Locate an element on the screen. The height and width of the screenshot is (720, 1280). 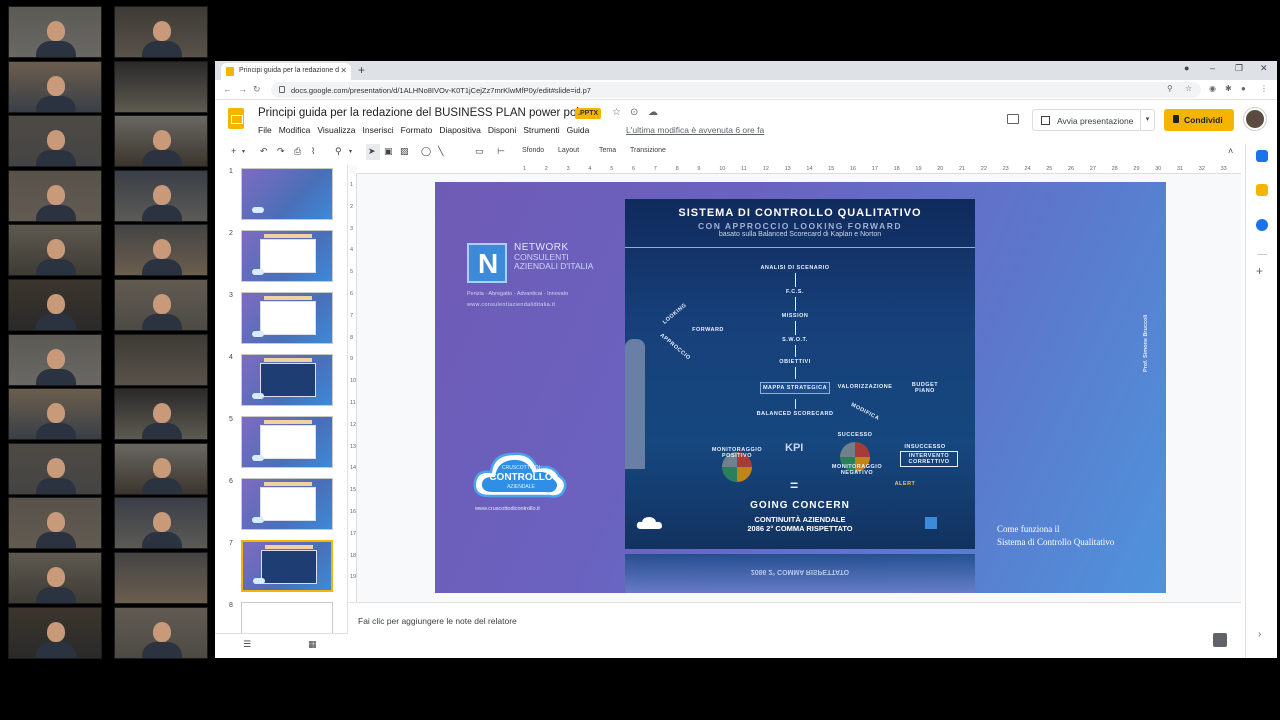
paint-format-icon: ⌇ is located at coordinates (313, 151).